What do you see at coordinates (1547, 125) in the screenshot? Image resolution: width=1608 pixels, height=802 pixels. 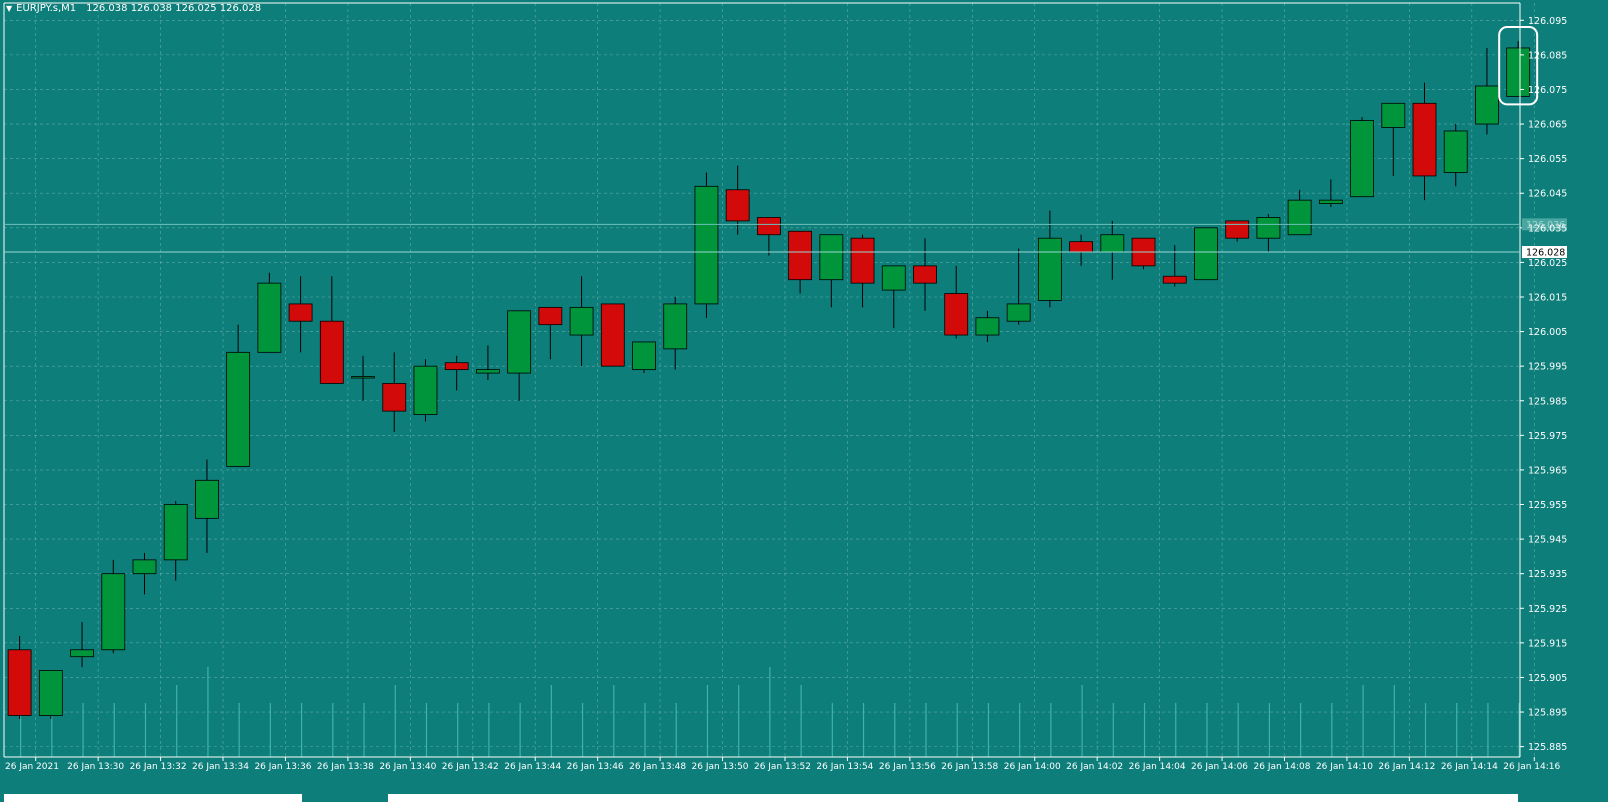 I see `y-tick-label: 126.065` at bounding box center [1547, 125].